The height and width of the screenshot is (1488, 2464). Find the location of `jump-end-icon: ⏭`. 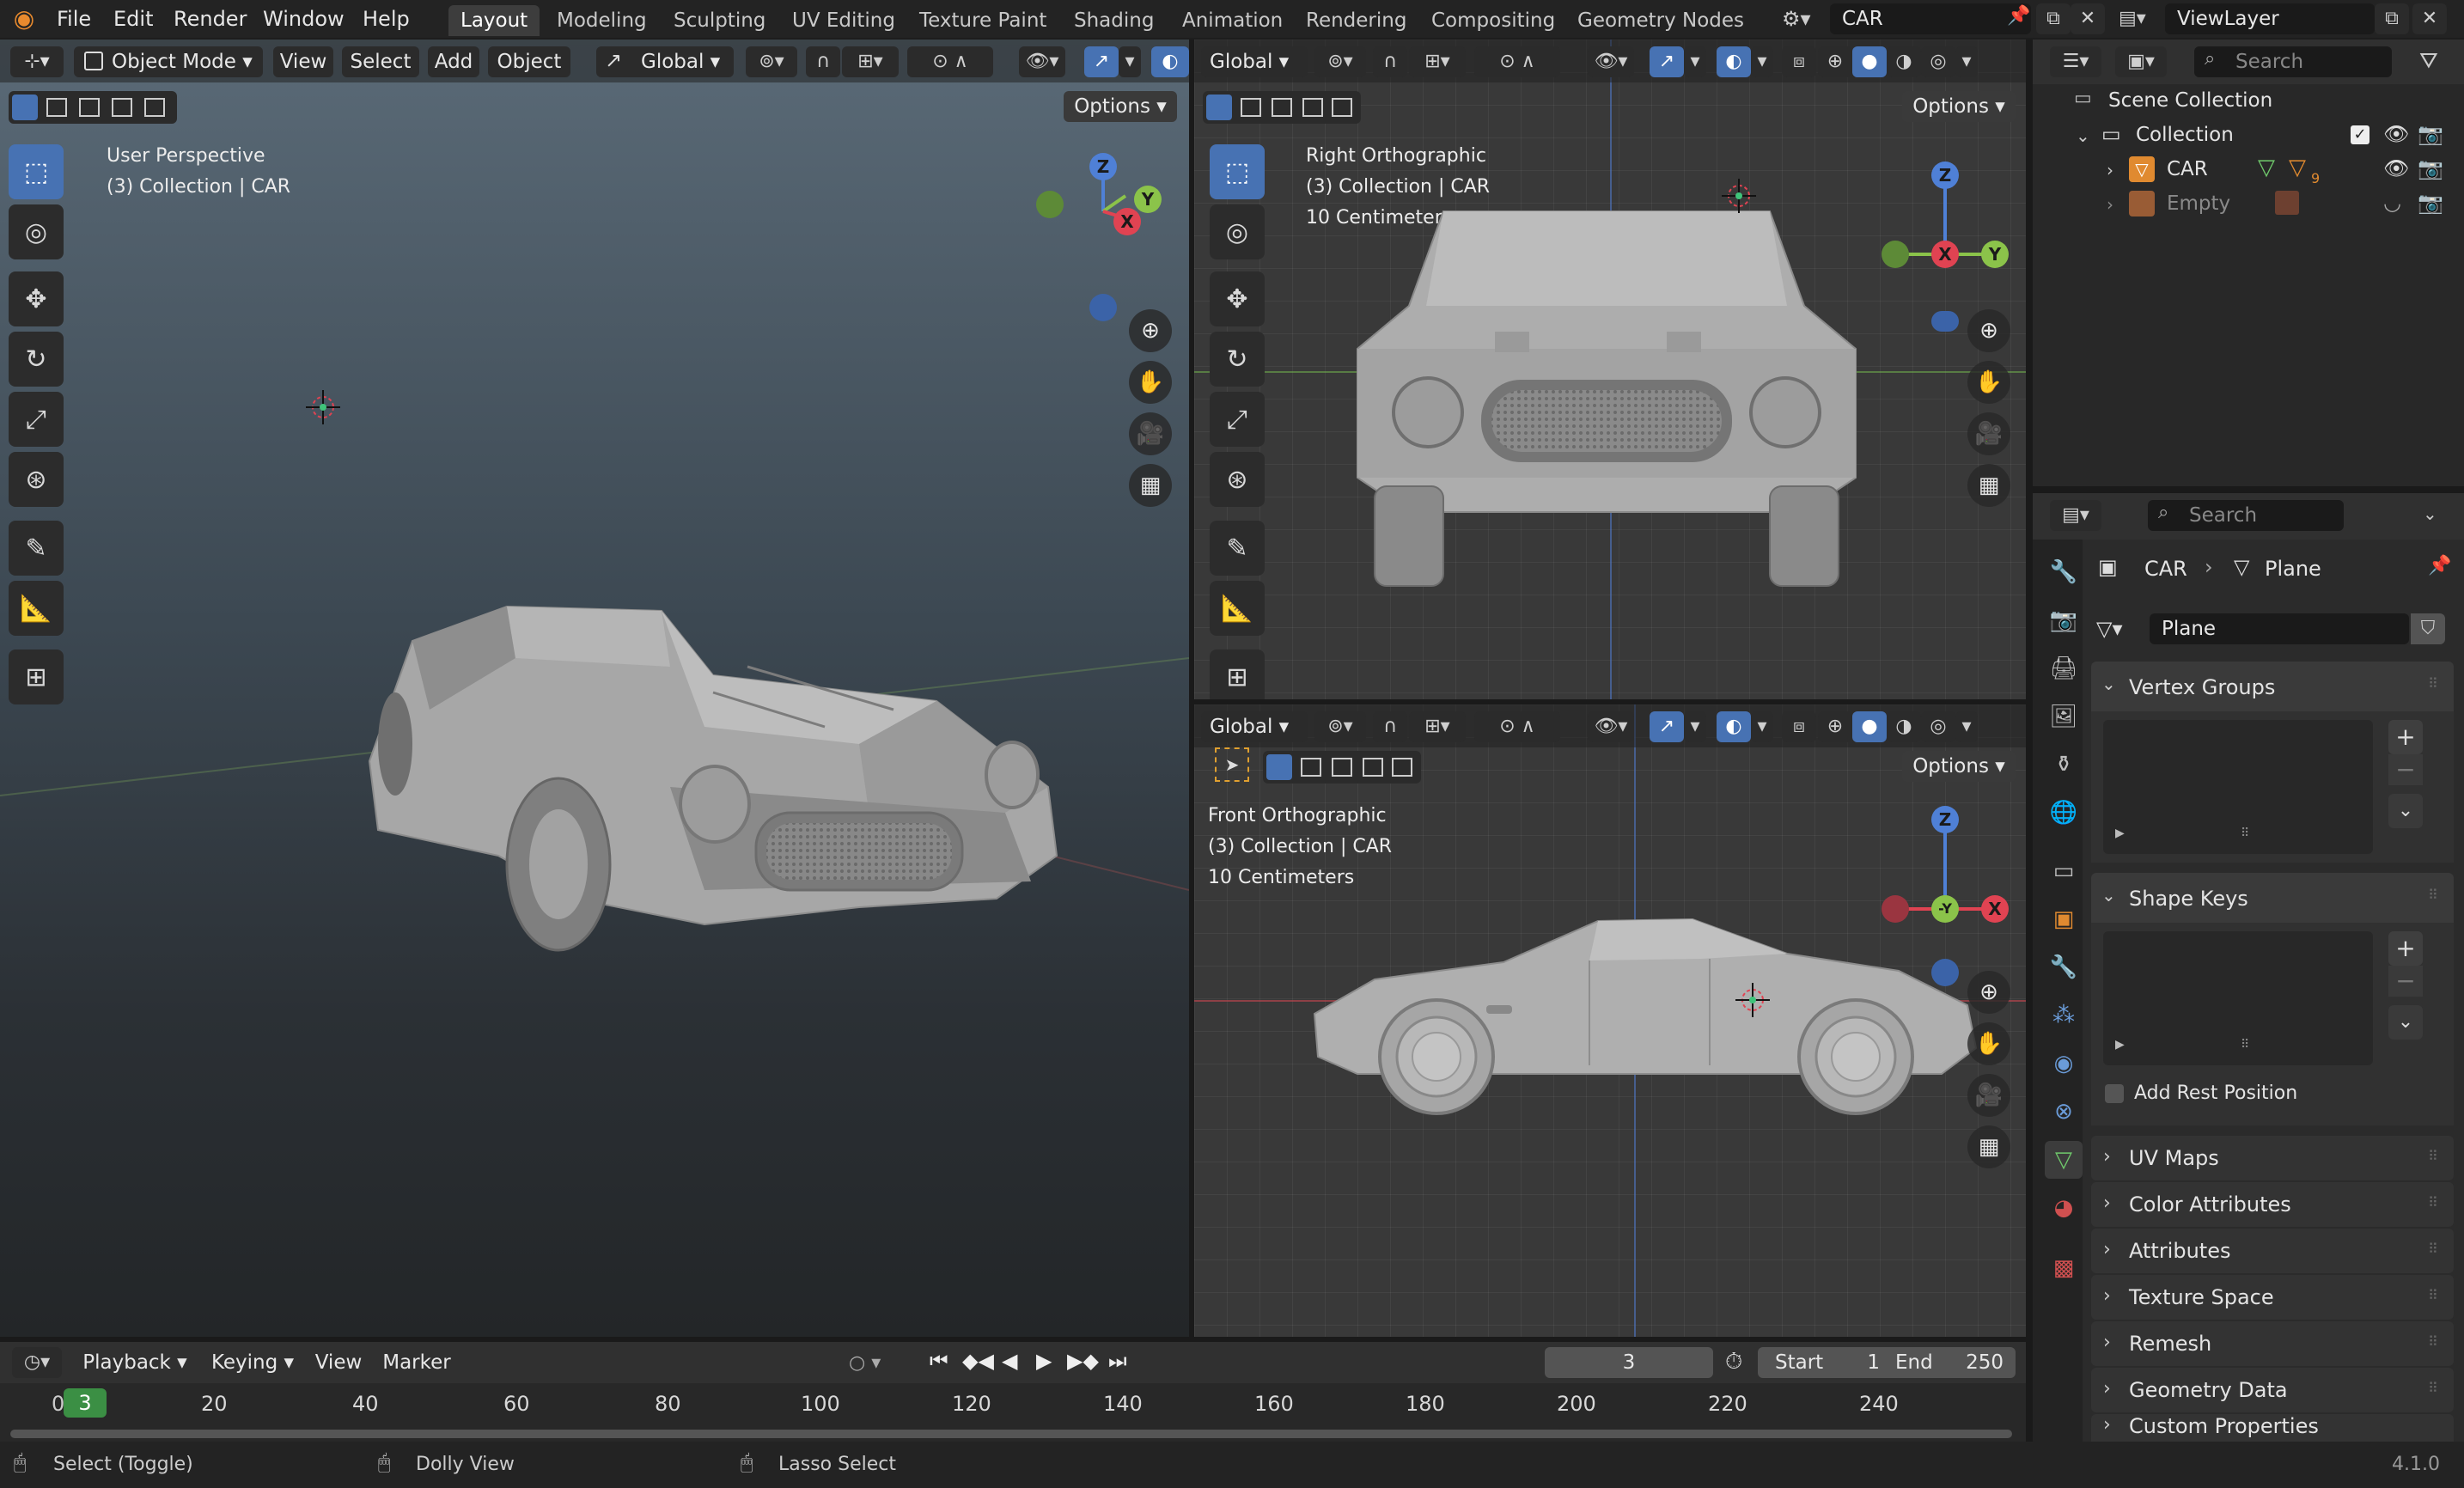

jump-end-icon: ⏭ is located at coordinates (1117, 1361).